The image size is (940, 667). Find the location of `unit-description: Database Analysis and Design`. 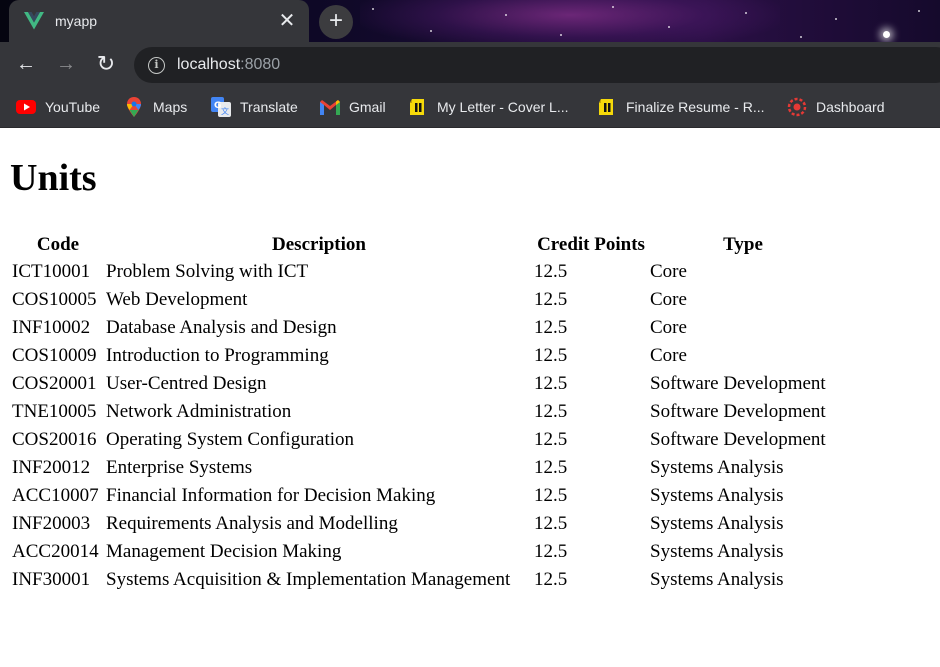

unit-description: Database Analysis and Design is located at coordinates (221, 327).